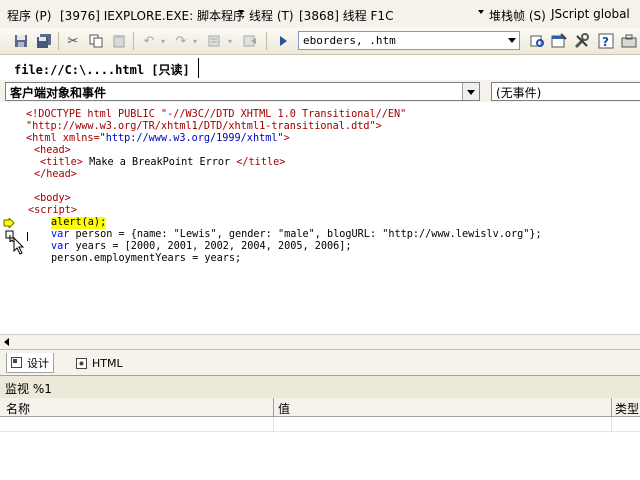 The height and width of the screenshot is (480, 640). I want to click on client-objects-dropdown: 客户端对象和事件, so click(242, 91).